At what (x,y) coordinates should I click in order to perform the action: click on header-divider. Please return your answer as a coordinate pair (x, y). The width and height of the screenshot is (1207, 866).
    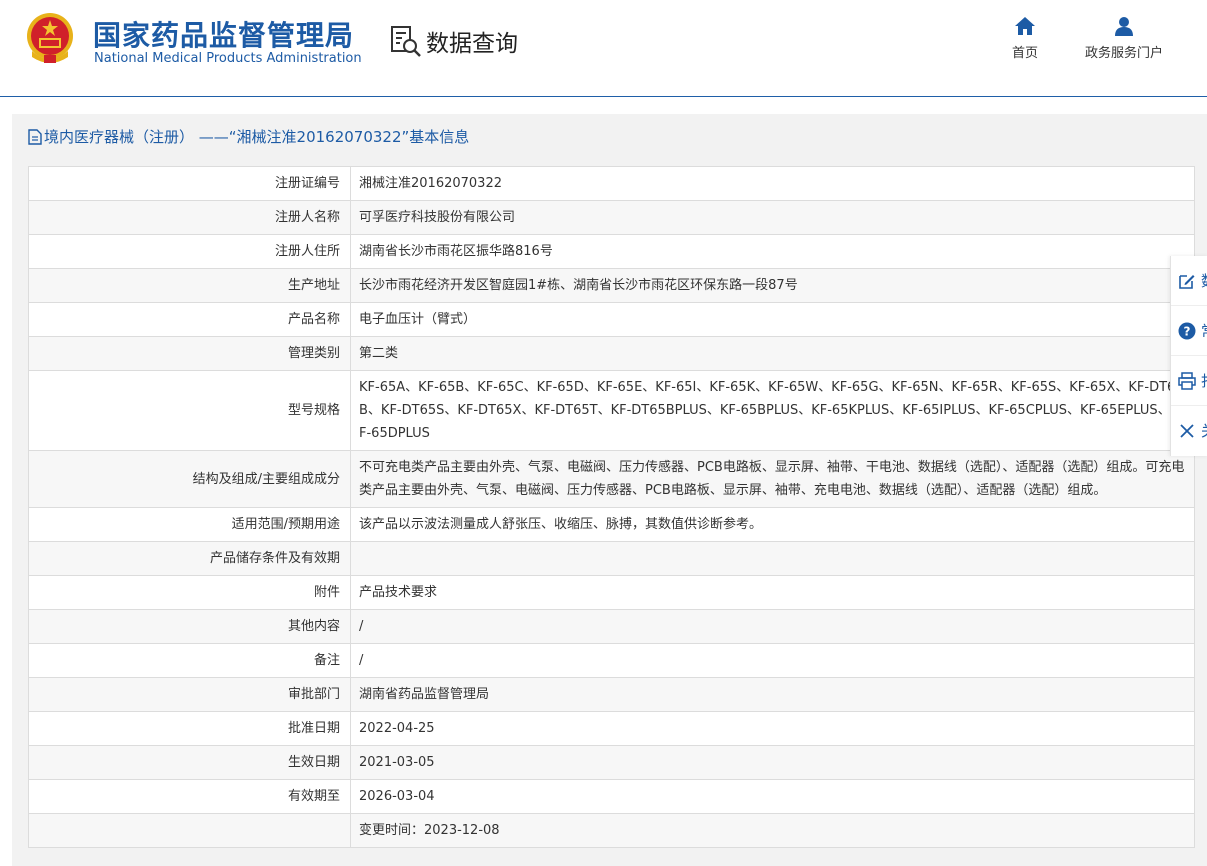
    Looking at the image, I should click on (603, 96).